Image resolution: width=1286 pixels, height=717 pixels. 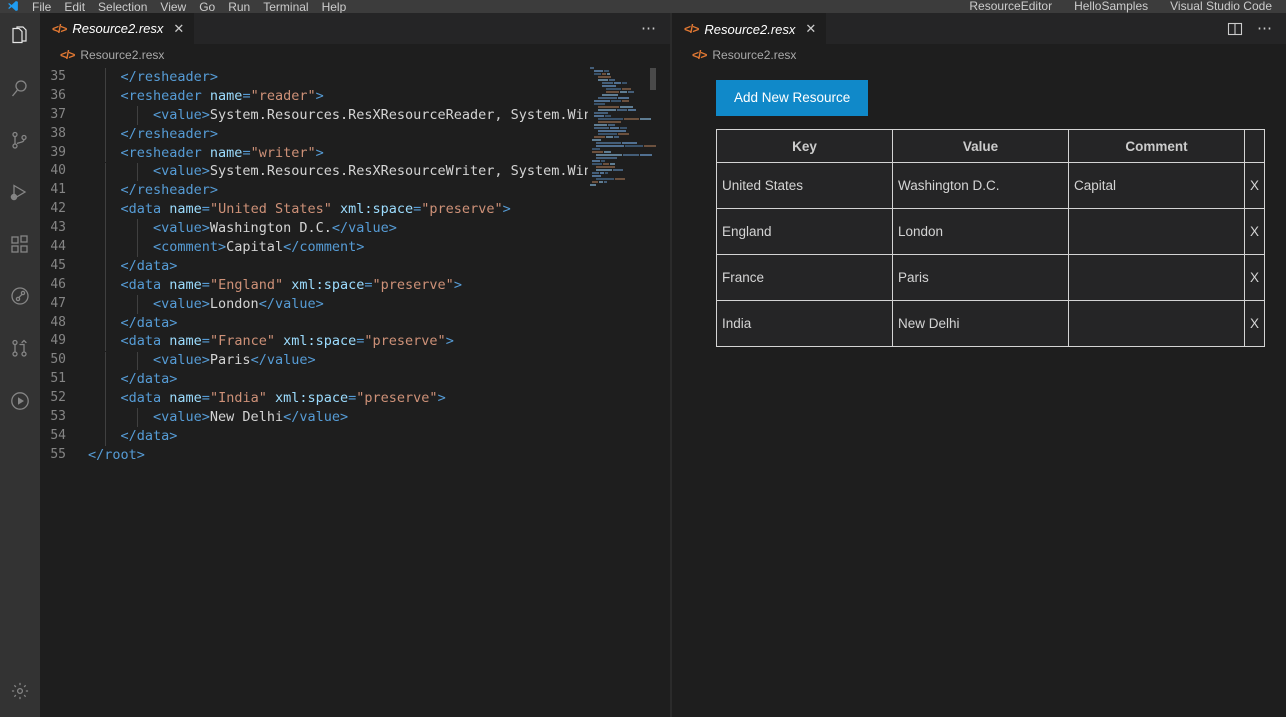 What do you see at coordinates (804, 323) in the screenshot?
I see `cell-key: India` at bounding box center [804, 323].